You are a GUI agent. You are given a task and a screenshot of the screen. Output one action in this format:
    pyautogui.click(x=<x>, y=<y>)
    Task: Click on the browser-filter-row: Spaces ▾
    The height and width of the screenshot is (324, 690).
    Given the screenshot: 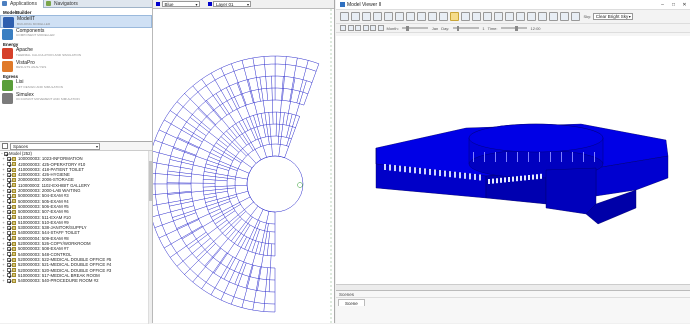 What is the action you would take?
    pyautogui.click(x=76, y=146)
    